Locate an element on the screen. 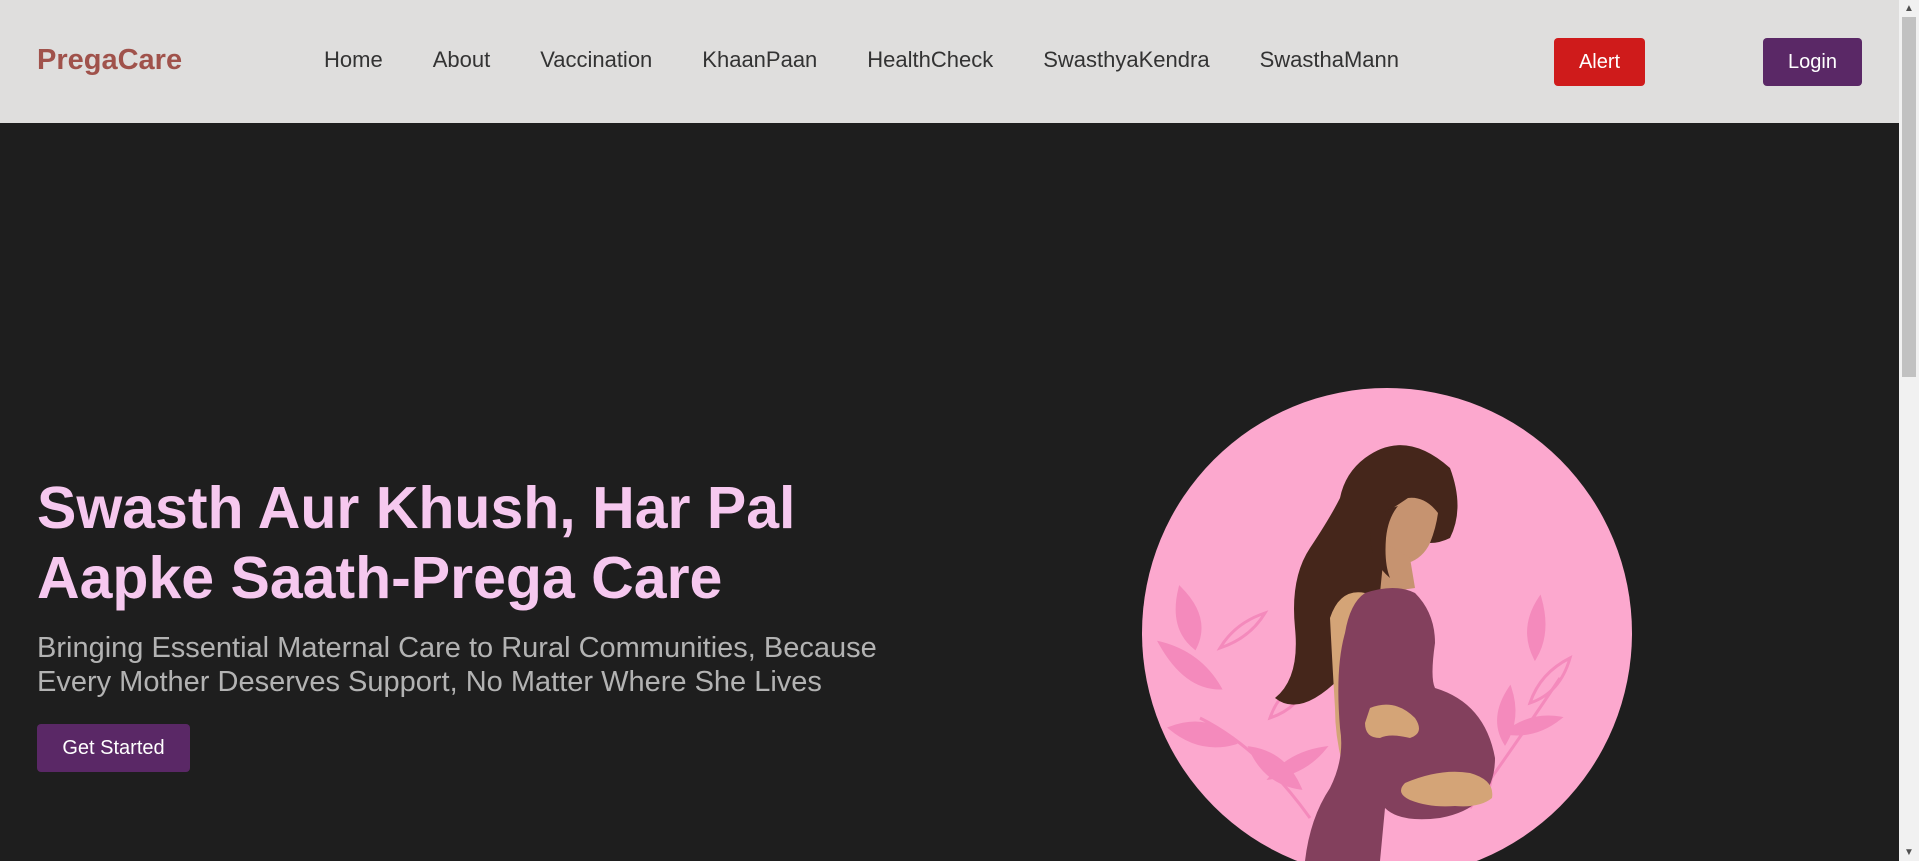  nav-link-home: Home is located at coordinates (353, 60).